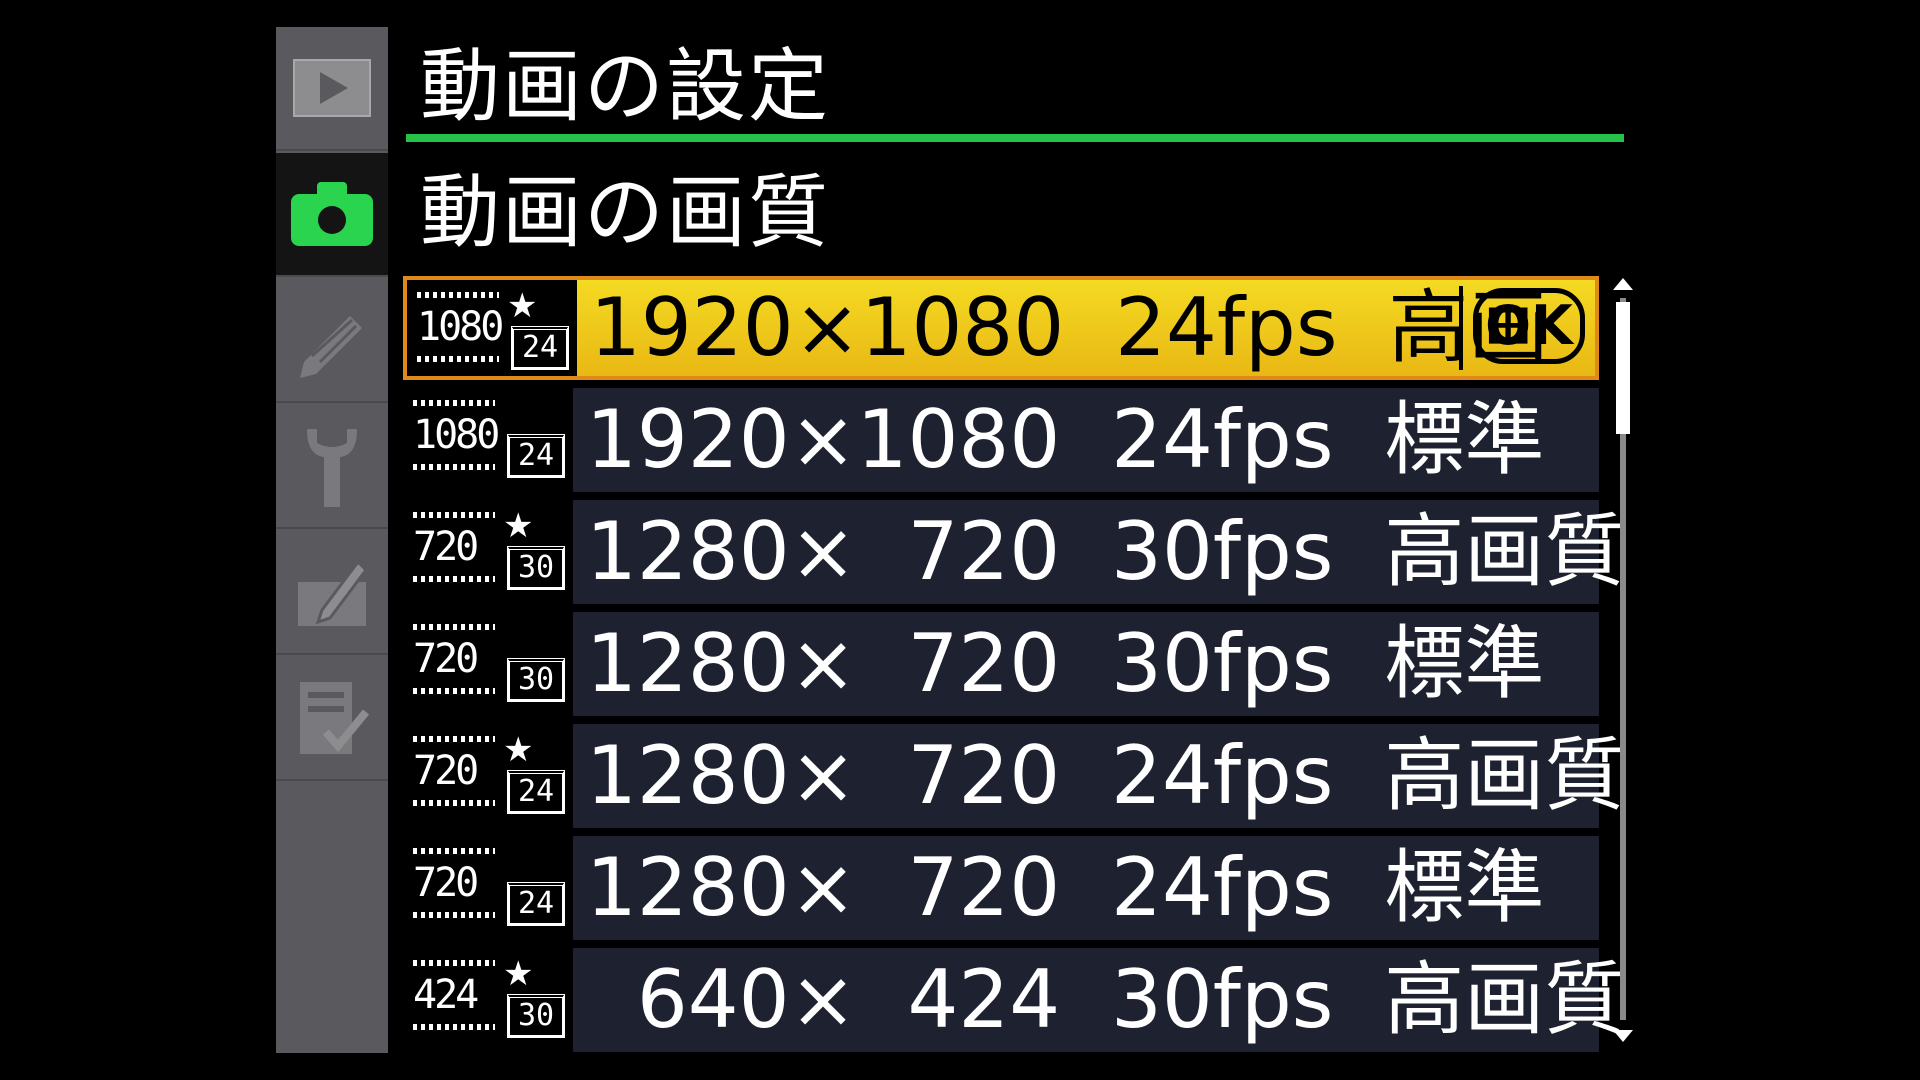  Describe the element at coordinates (1015, 138) in the screenshot. I see `title-divider` at that location.